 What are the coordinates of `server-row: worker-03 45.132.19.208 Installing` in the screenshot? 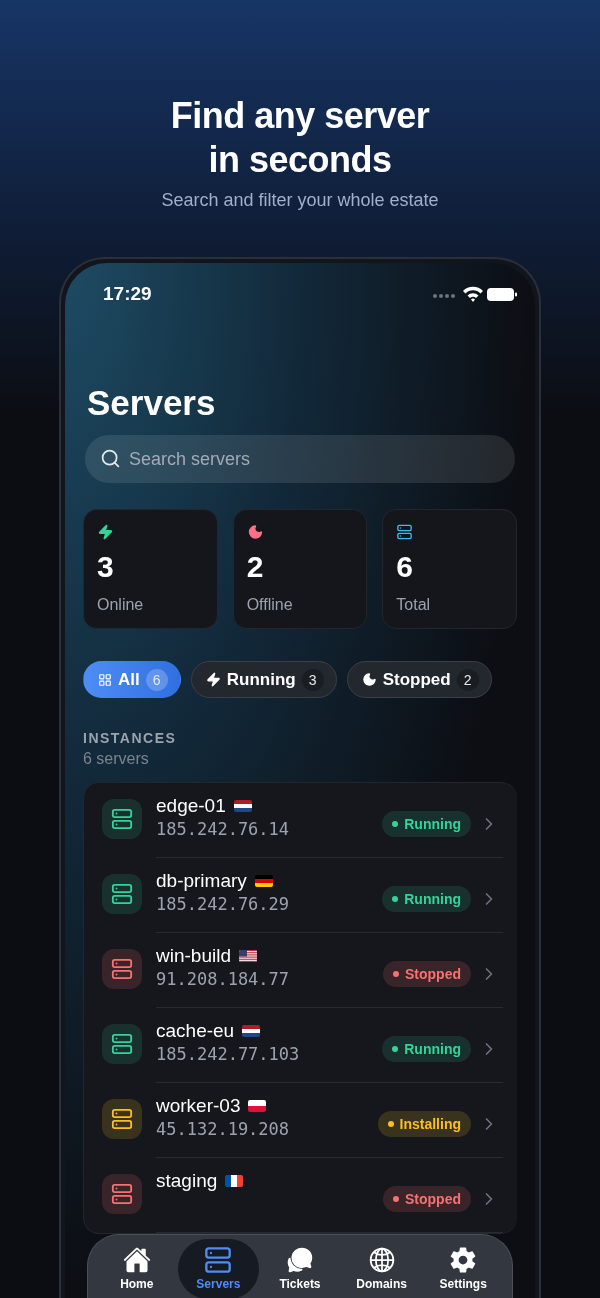 It's located at (300, 1120).